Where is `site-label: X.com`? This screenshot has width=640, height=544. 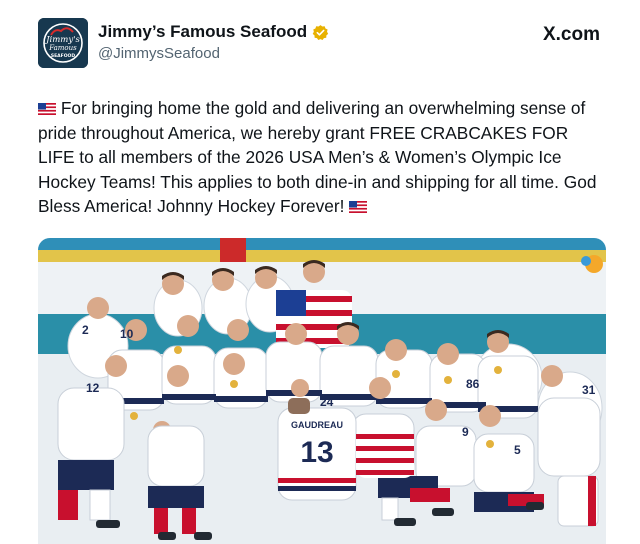
site-label: X.com is located at coordinates (571, 35).